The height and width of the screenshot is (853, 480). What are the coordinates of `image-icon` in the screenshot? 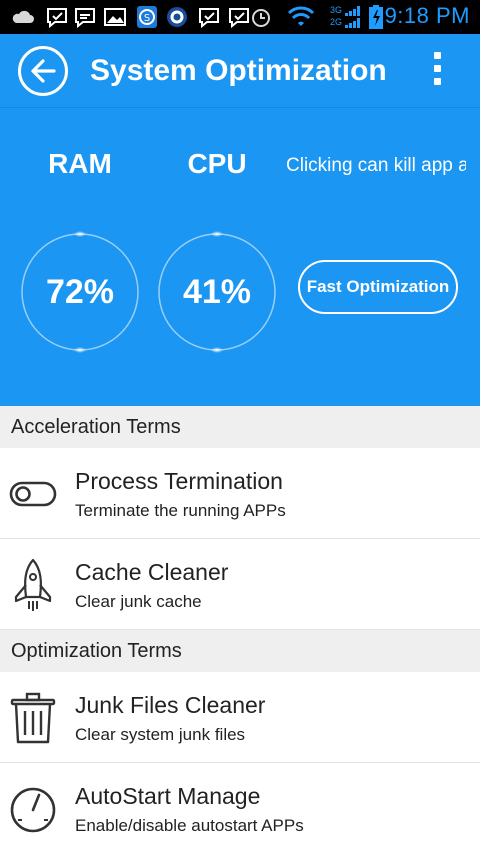 It's located at (115, 17).